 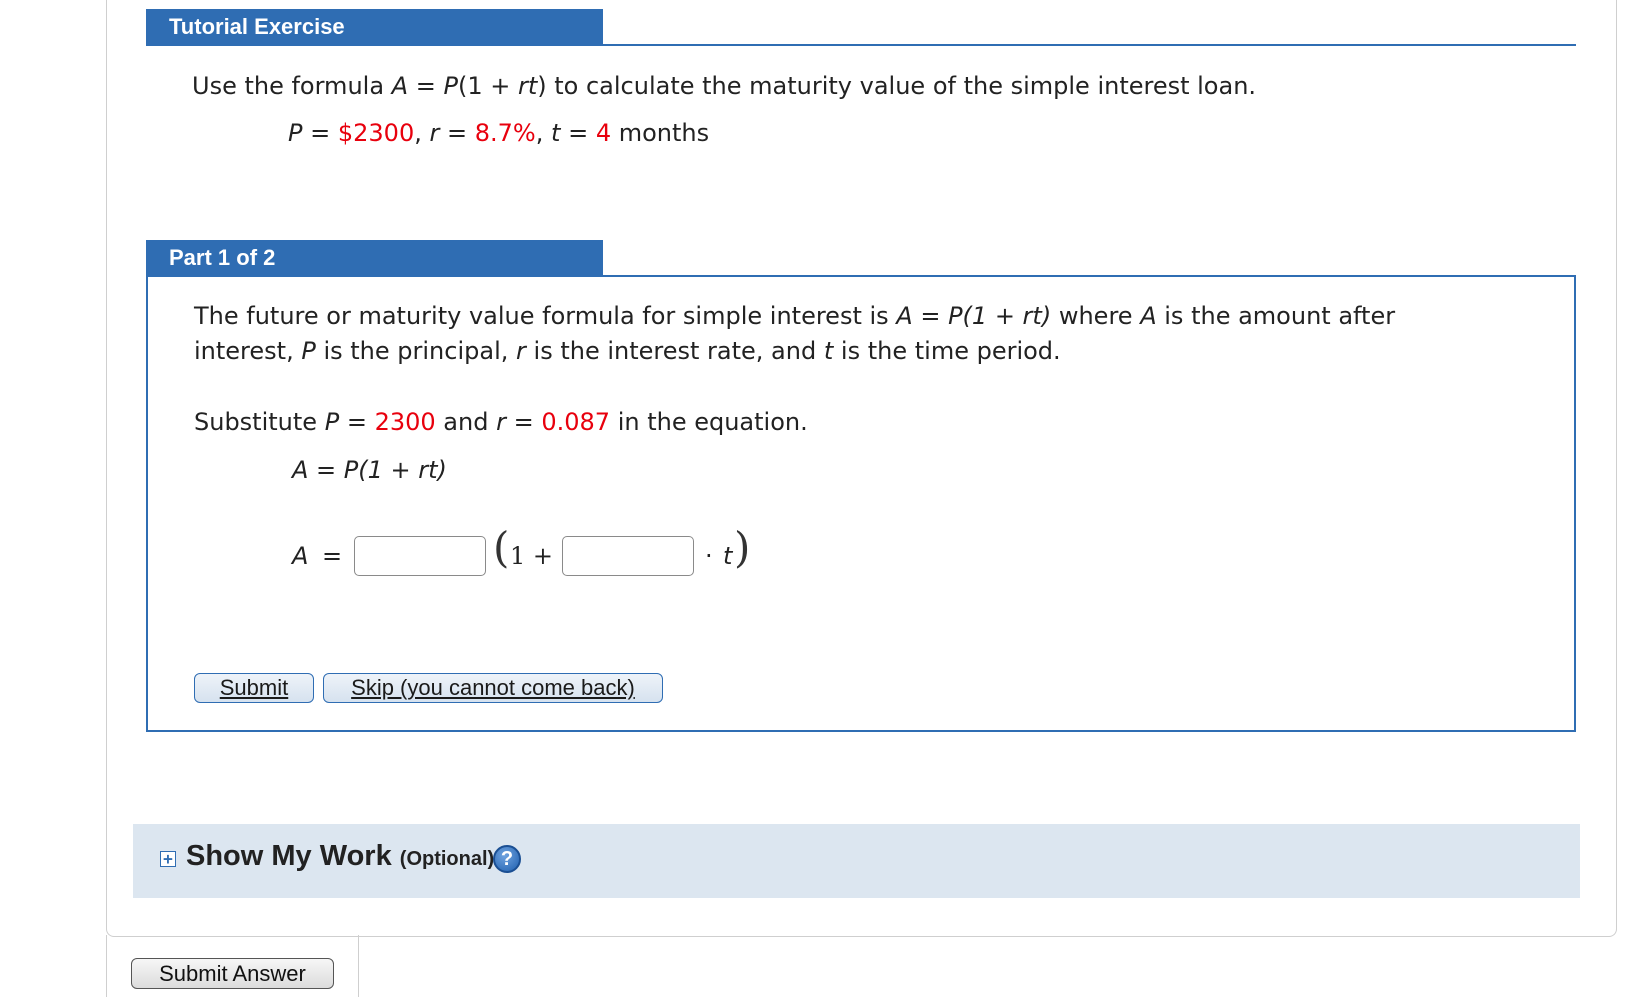 What do you see at coordinates (168, 859) in the screenshot?
I see `expand-plus-icon: +` at bounding box center [168, 859].